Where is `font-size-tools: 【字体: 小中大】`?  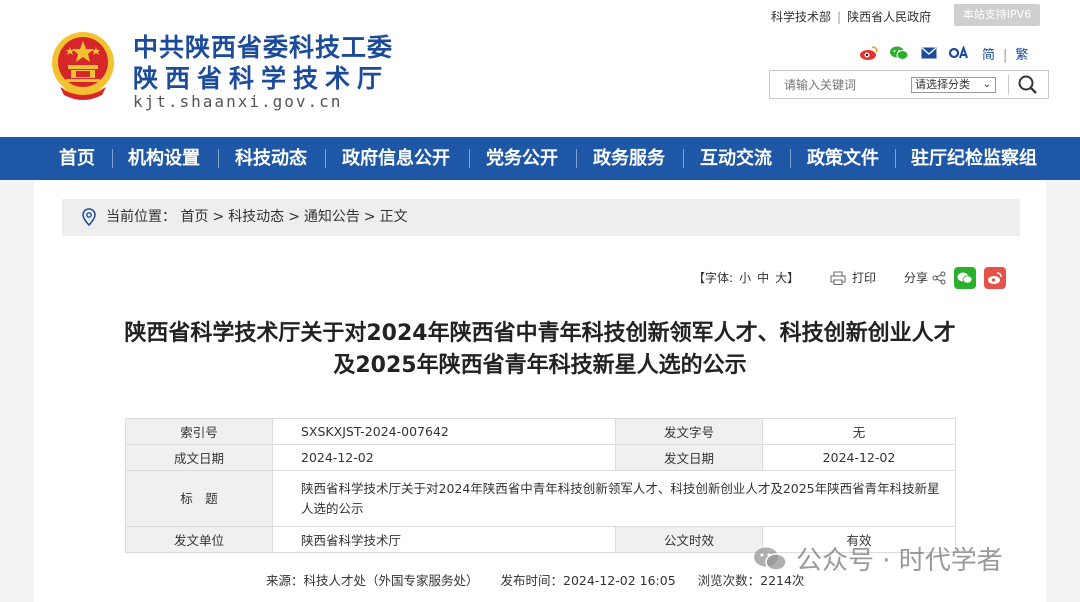
font-size-tools: 【字体: 小中大】 is located at coordinates (749, 278).